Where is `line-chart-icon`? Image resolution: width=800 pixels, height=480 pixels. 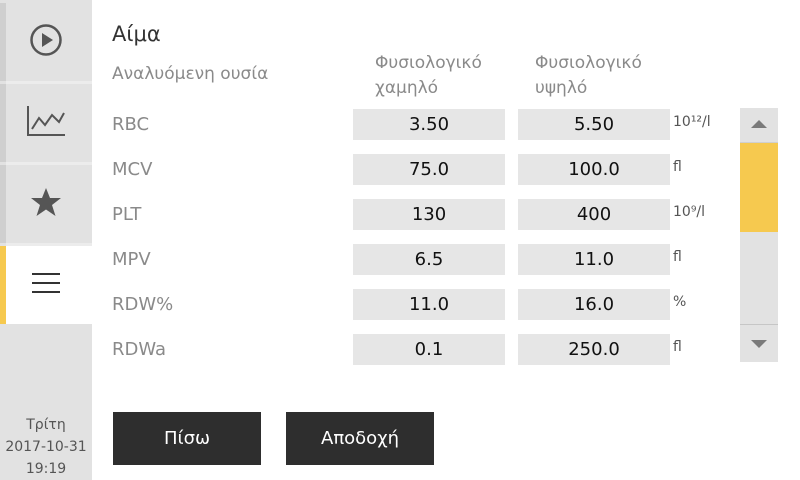
line-chart-icon is located at coordinates (46, 123).